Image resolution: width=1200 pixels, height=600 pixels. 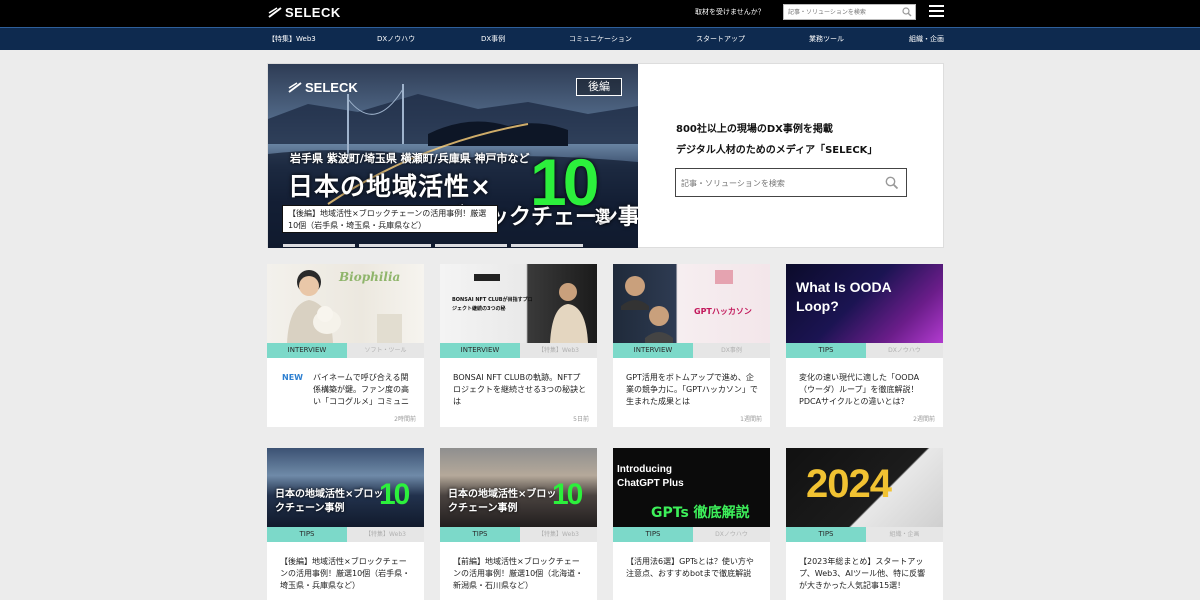 I want to click on hero-logo: SELECK, so click(x=323, y=87).